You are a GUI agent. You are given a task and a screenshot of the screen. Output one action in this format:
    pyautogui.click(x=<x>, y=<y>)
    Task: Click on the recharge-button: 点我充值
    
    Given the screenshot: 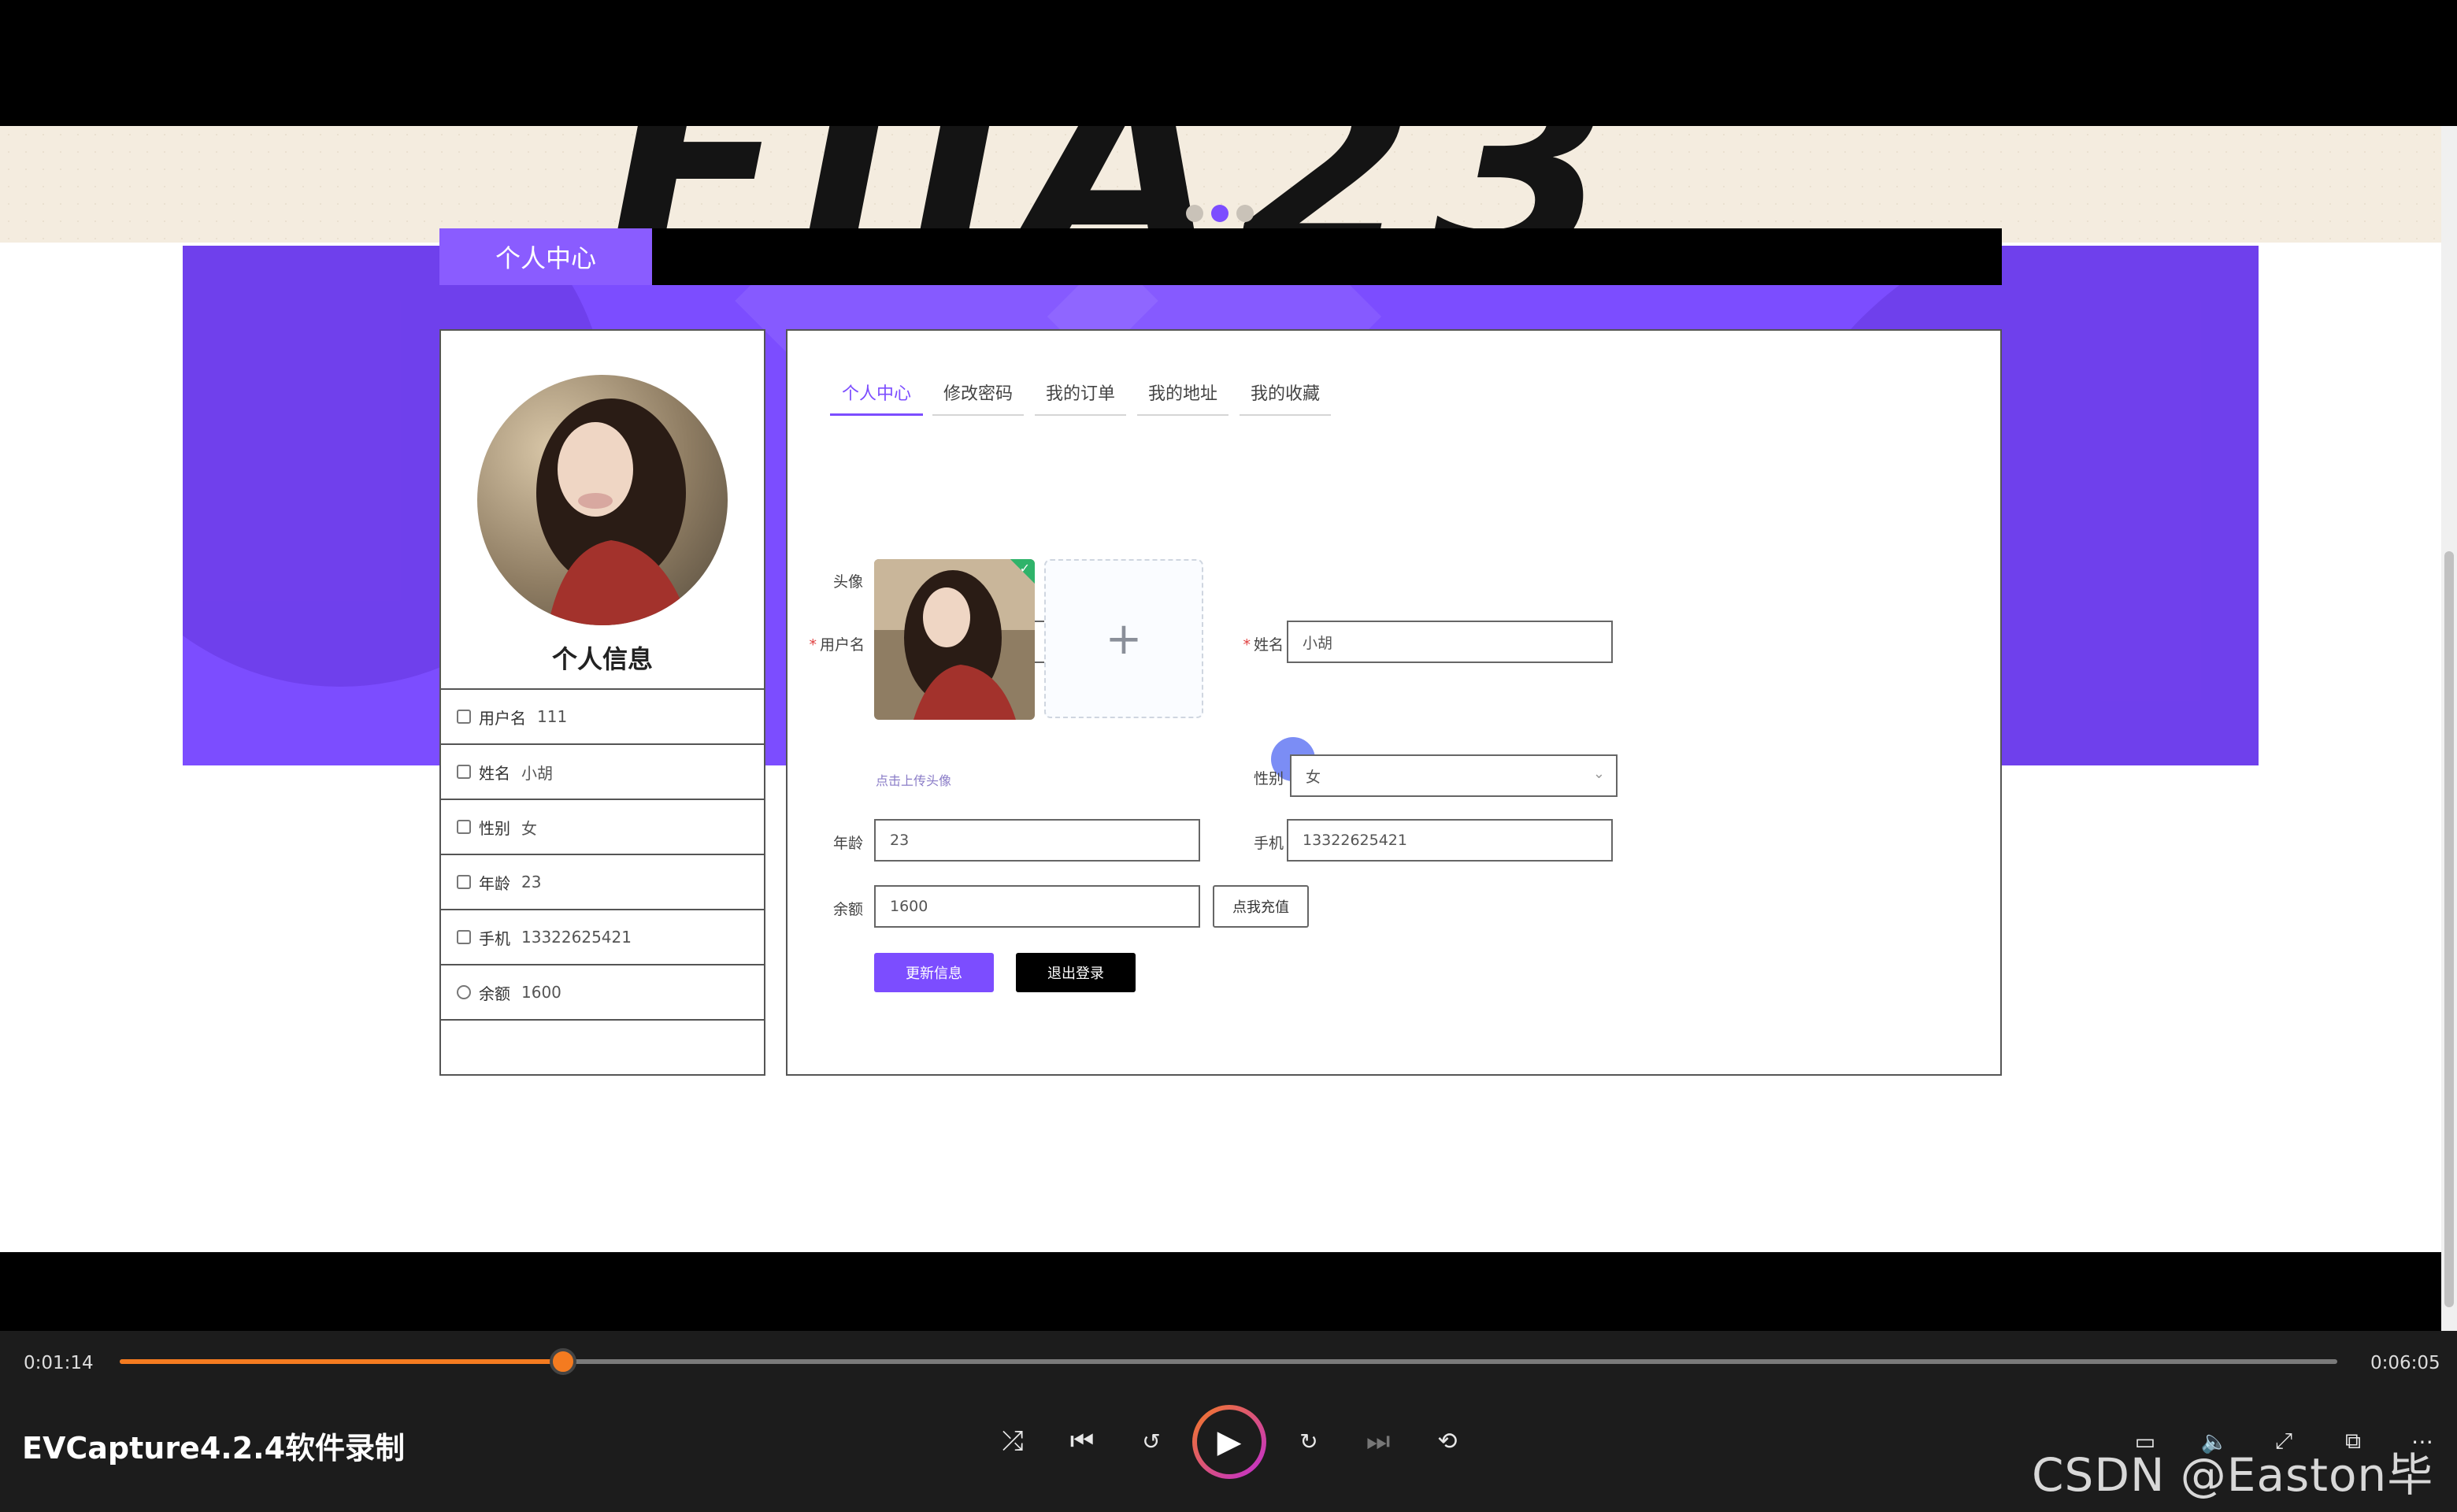 What is the action you would take?
    pyautogui.click(x=1261, y=906)
    